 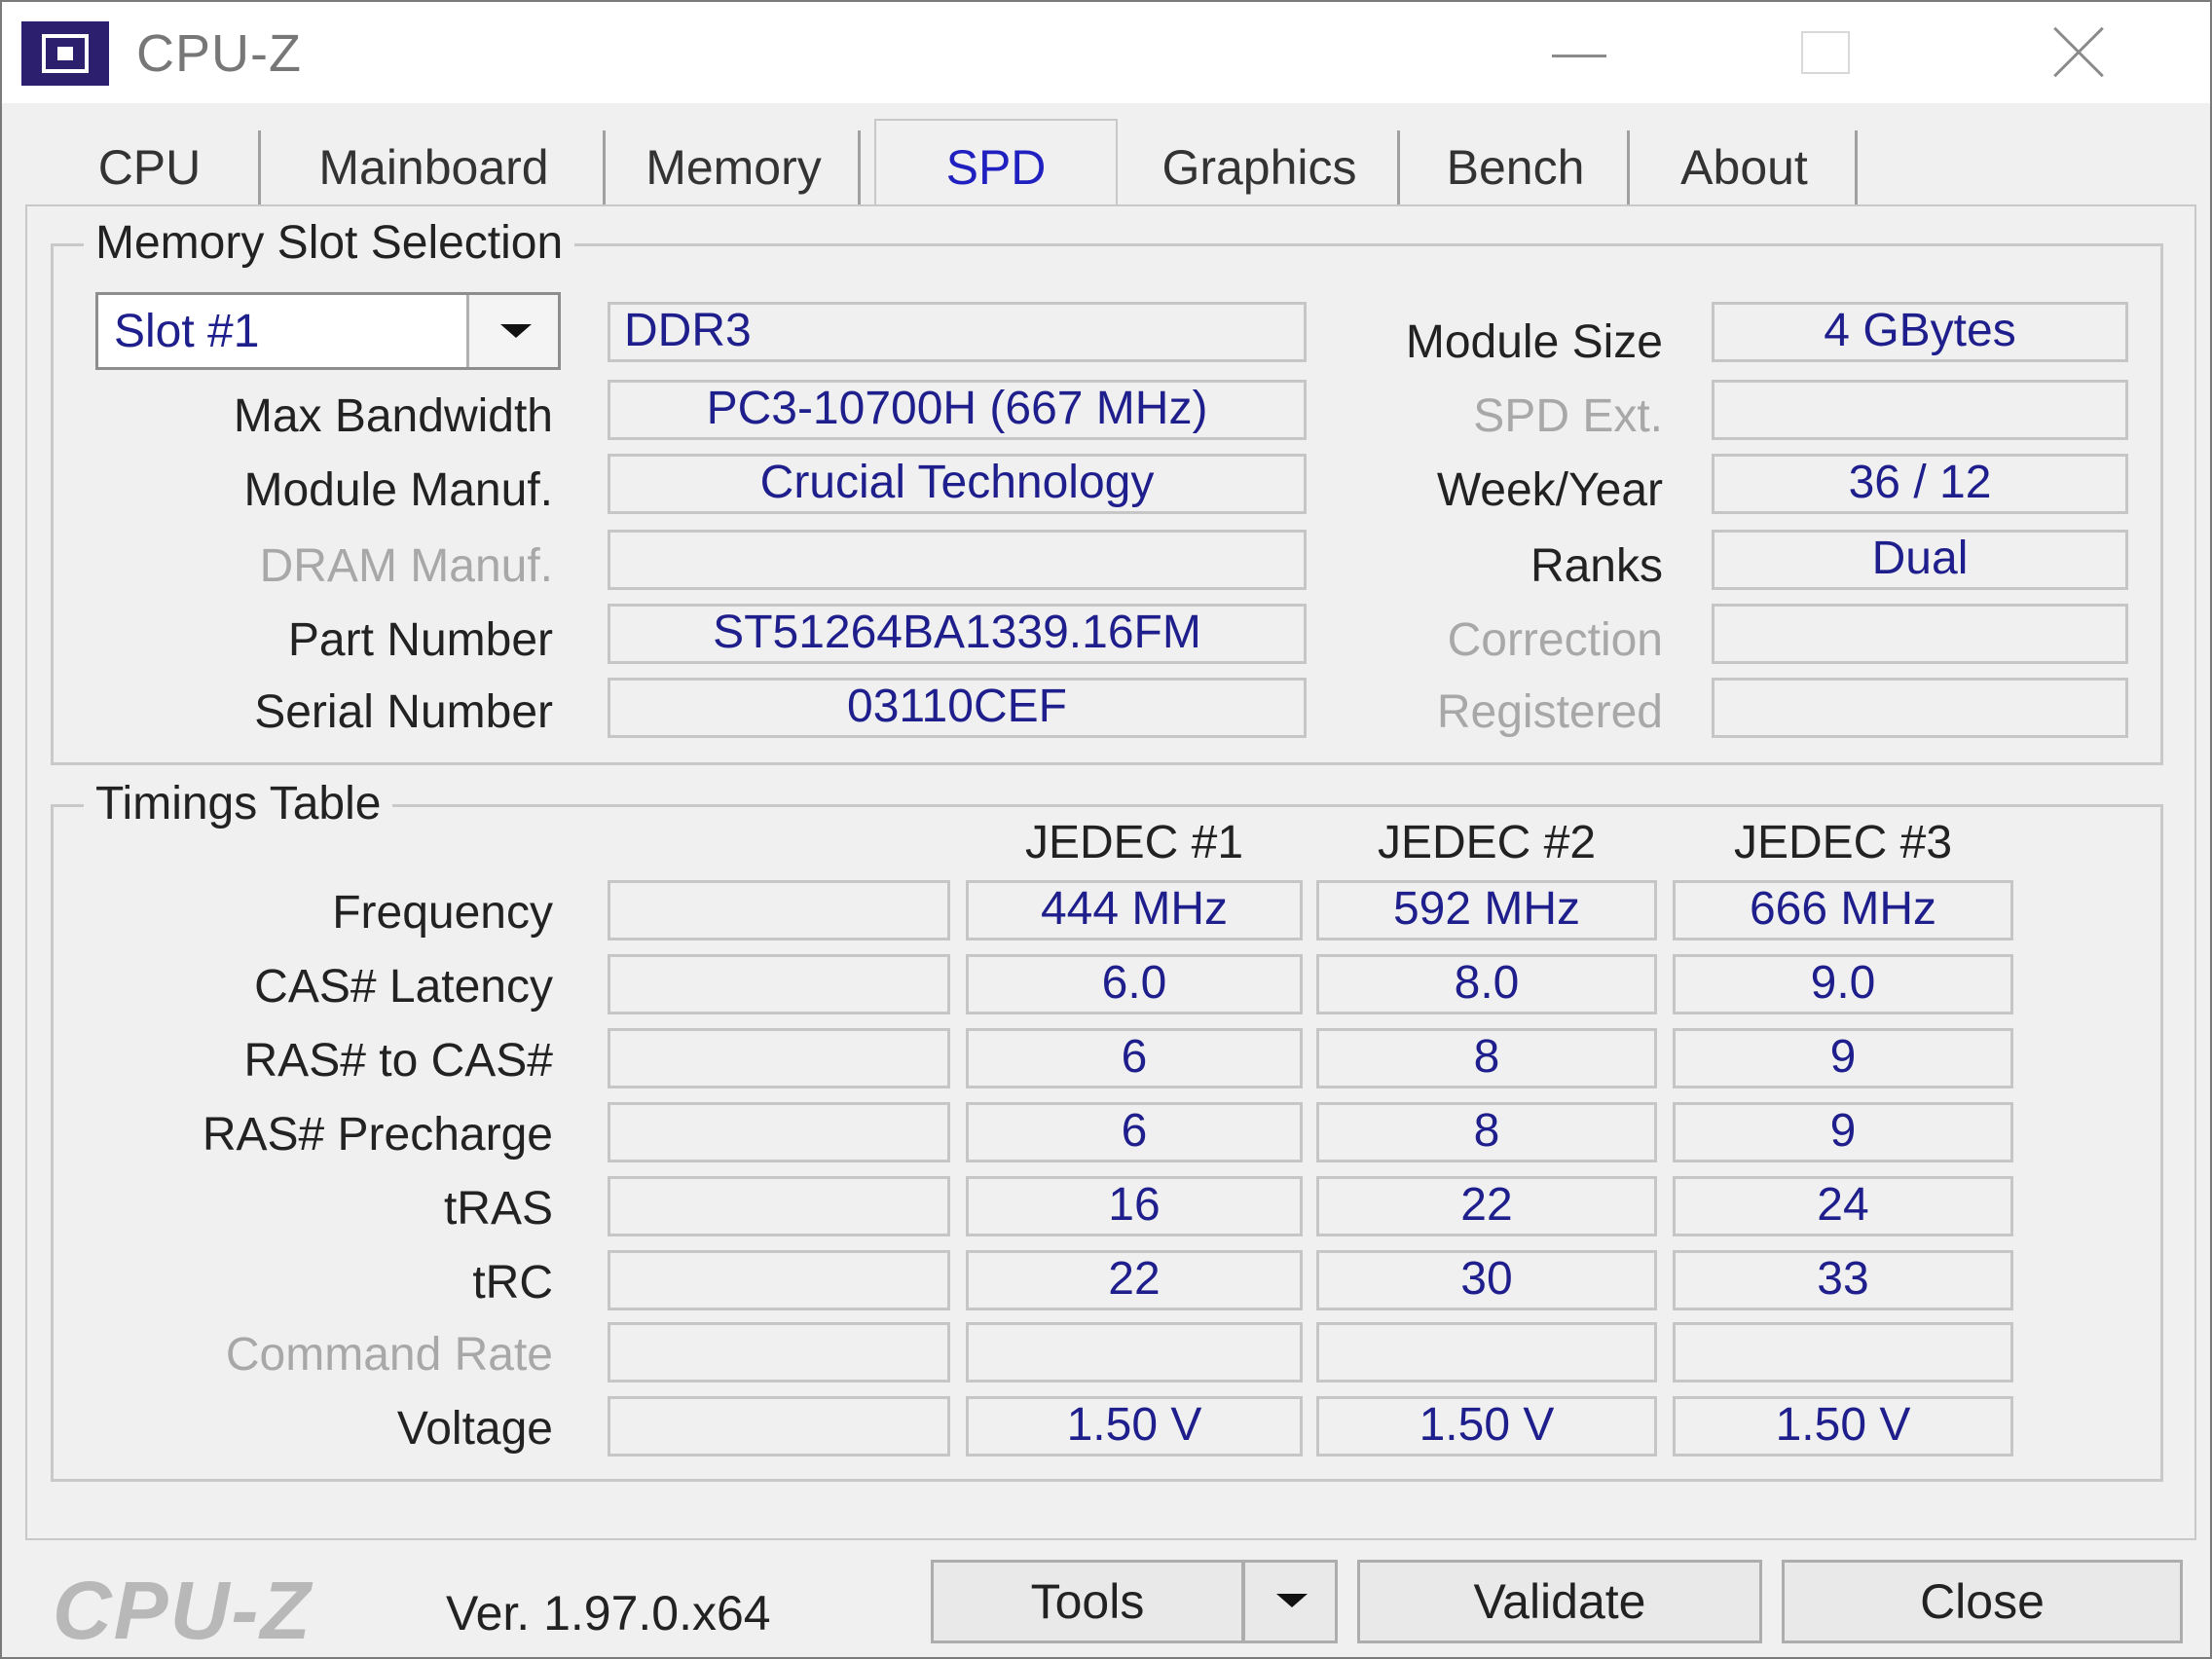 I want to click on ranks-field: Dual, so click(x=1920, y=560).